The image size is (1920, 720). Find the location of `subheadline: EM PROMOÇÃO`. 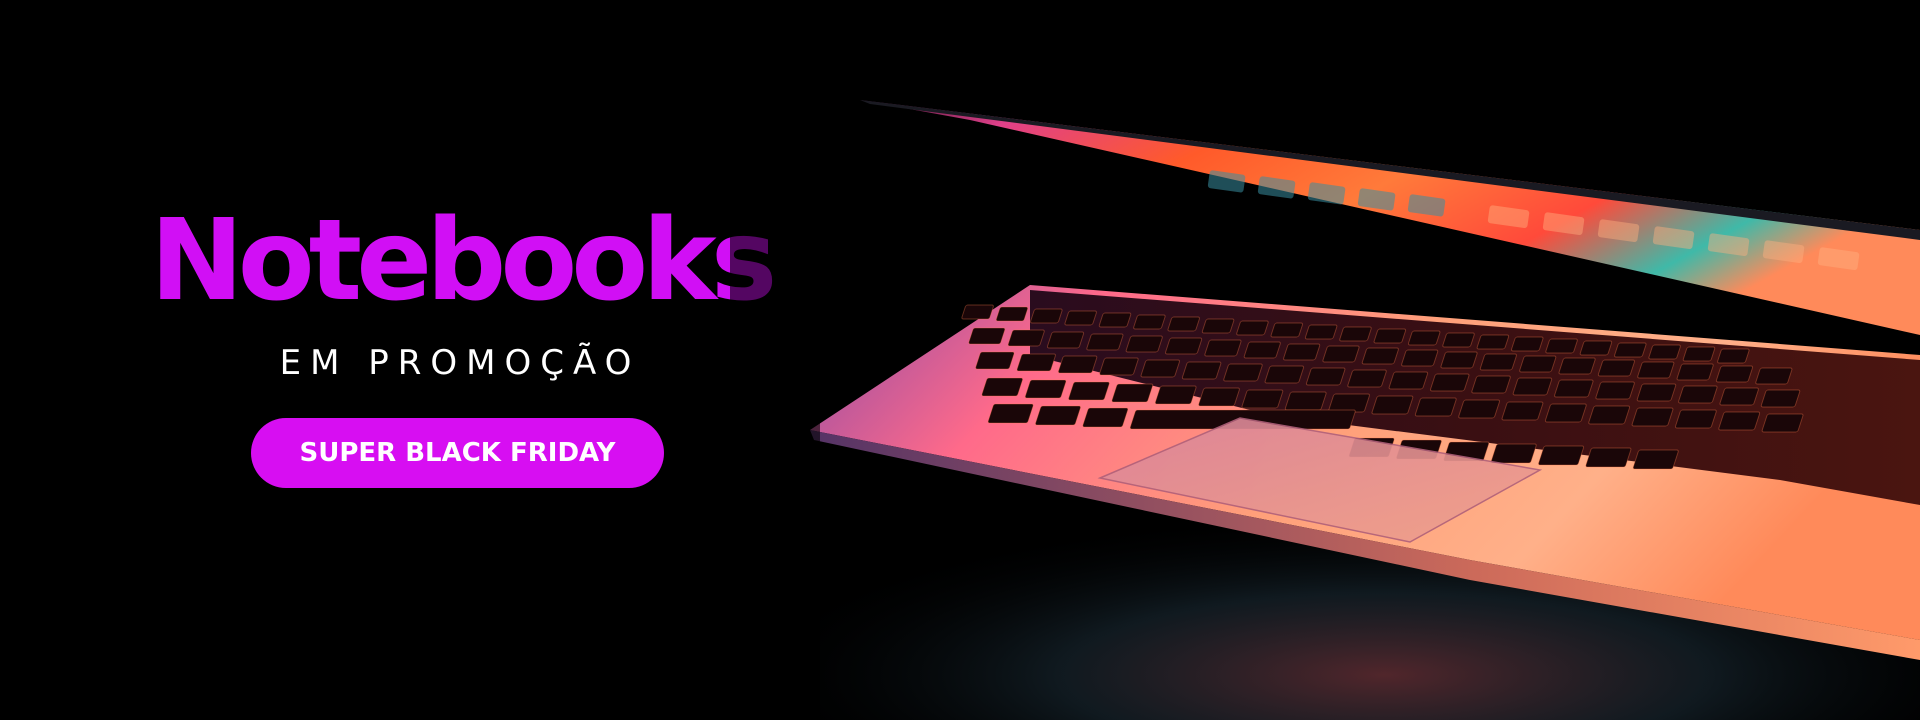

subheadline: EM PROMOÇÃO is located at coordinates (460, 363).